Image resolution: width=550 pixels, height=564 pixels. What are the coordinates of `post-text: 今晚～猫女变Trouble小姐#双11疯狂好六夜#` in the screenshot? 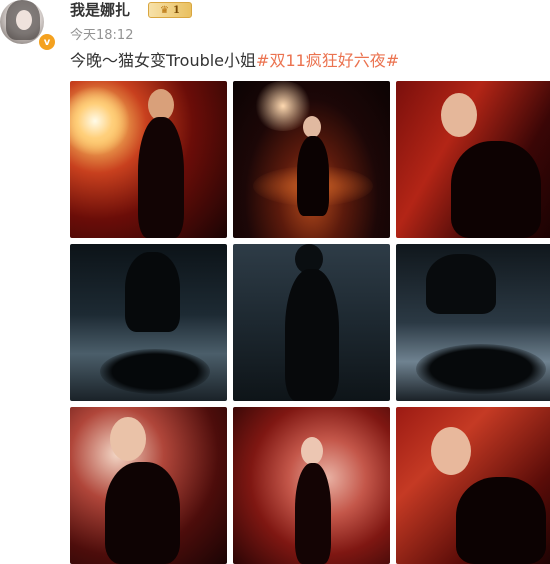 It's located at (234, 61).